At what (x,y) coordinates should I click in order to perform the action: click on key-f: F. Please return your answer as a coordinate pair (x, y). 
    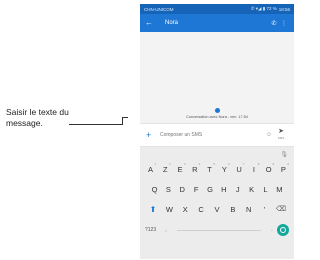
    Looking at the image, I should click on (196, 189).